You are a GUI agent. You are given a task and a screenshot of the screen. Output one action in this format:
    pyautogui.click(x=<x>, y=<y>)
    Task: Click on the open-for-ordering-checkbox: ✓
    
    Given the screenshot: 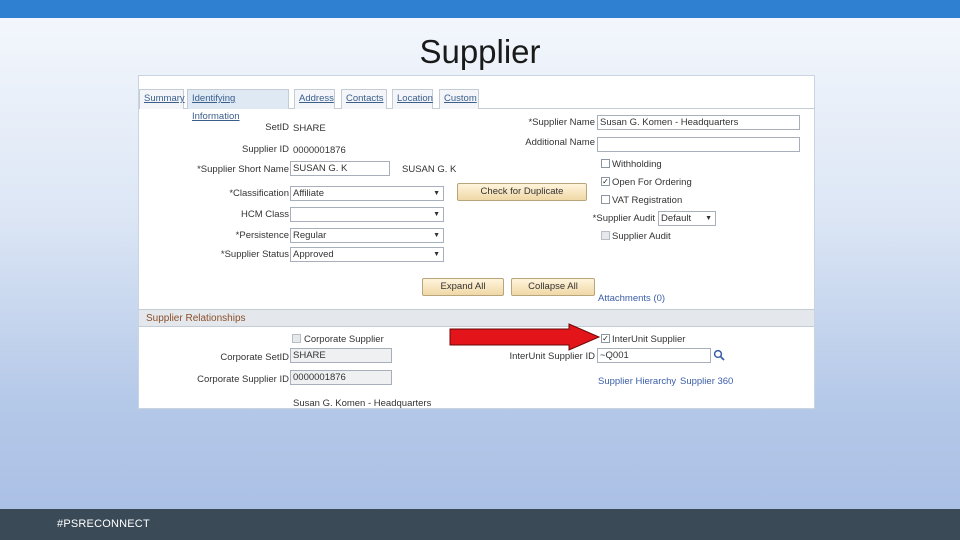 What is the action you would take?
    pyautogui.click(x=605, y=181)
    